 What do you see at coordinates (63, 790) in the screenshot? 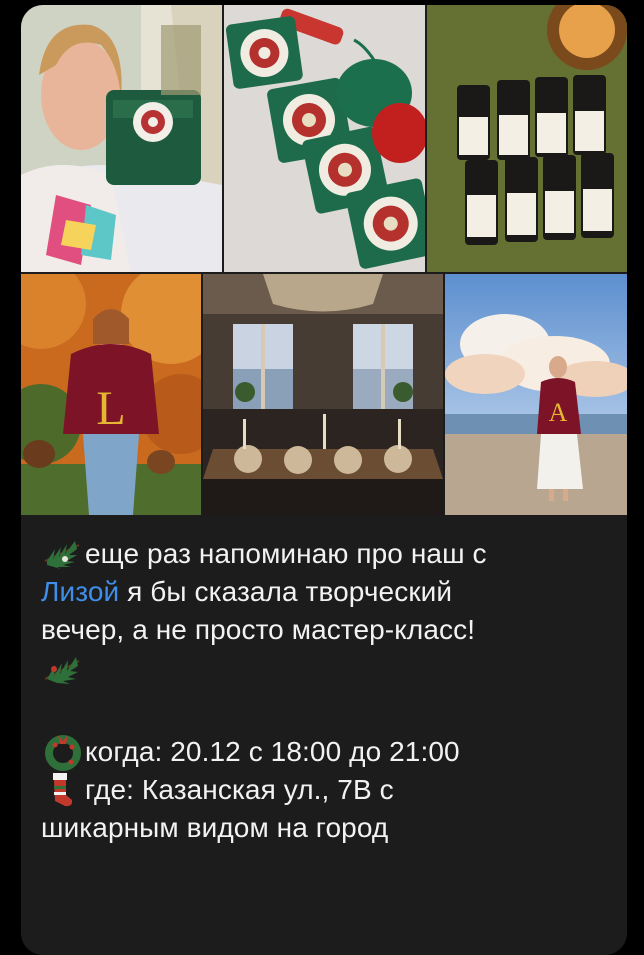
I see `stocking-icon` at bounding box center [63, 790].